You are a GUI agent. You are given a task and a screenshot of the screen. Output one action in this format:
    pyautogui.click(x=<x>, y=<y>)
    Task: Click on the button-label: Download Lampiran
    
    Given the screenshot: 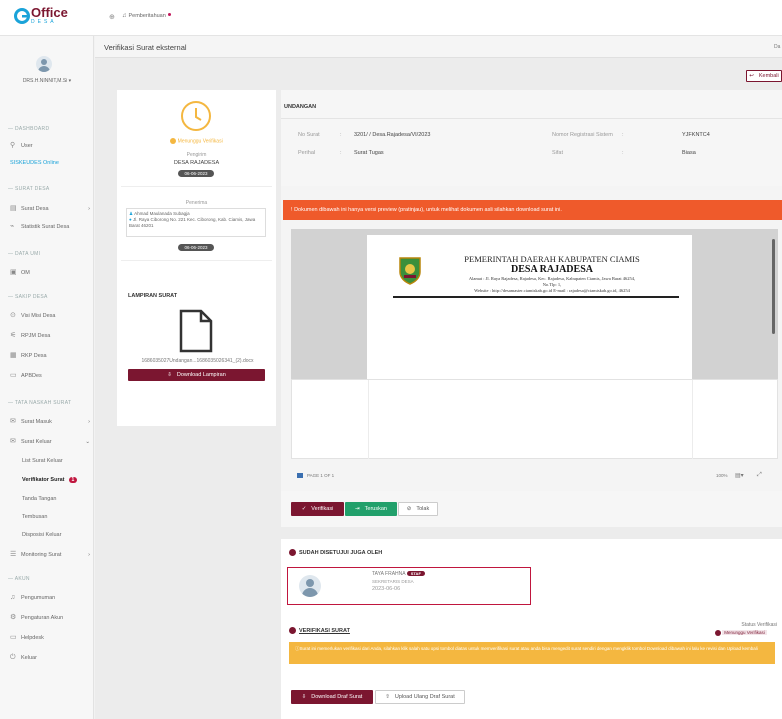 What is the action you would take?
    pyautogui.click(x=201, y=375)
    